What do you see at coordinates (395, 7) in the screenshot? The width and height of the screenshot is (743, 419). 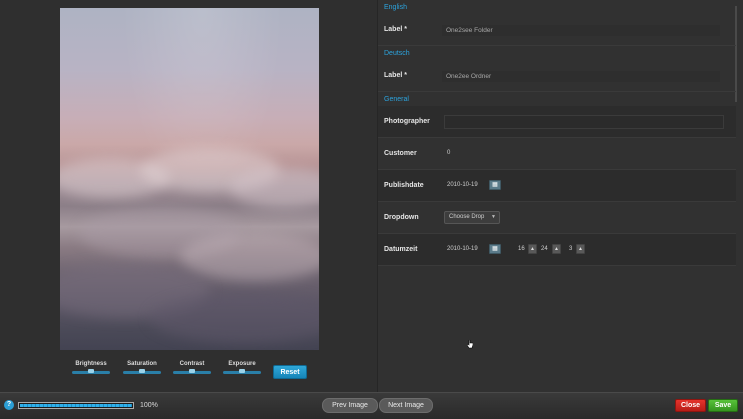 I see `section-english: English` at bounding box center [395, 7].